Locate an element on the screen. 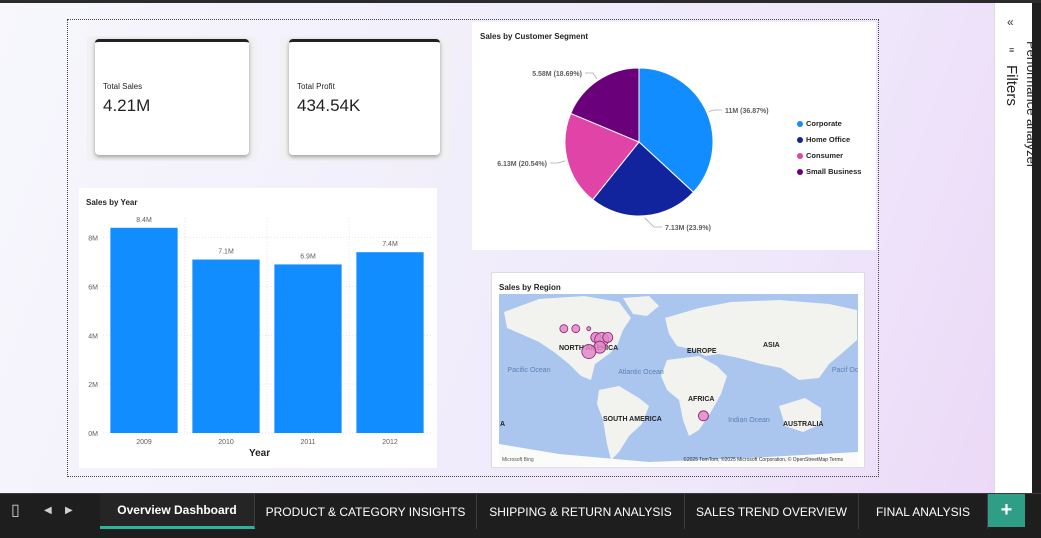  kpi-card-total-profit: Total Profit 434.54K is located at coordinates (364, 97).